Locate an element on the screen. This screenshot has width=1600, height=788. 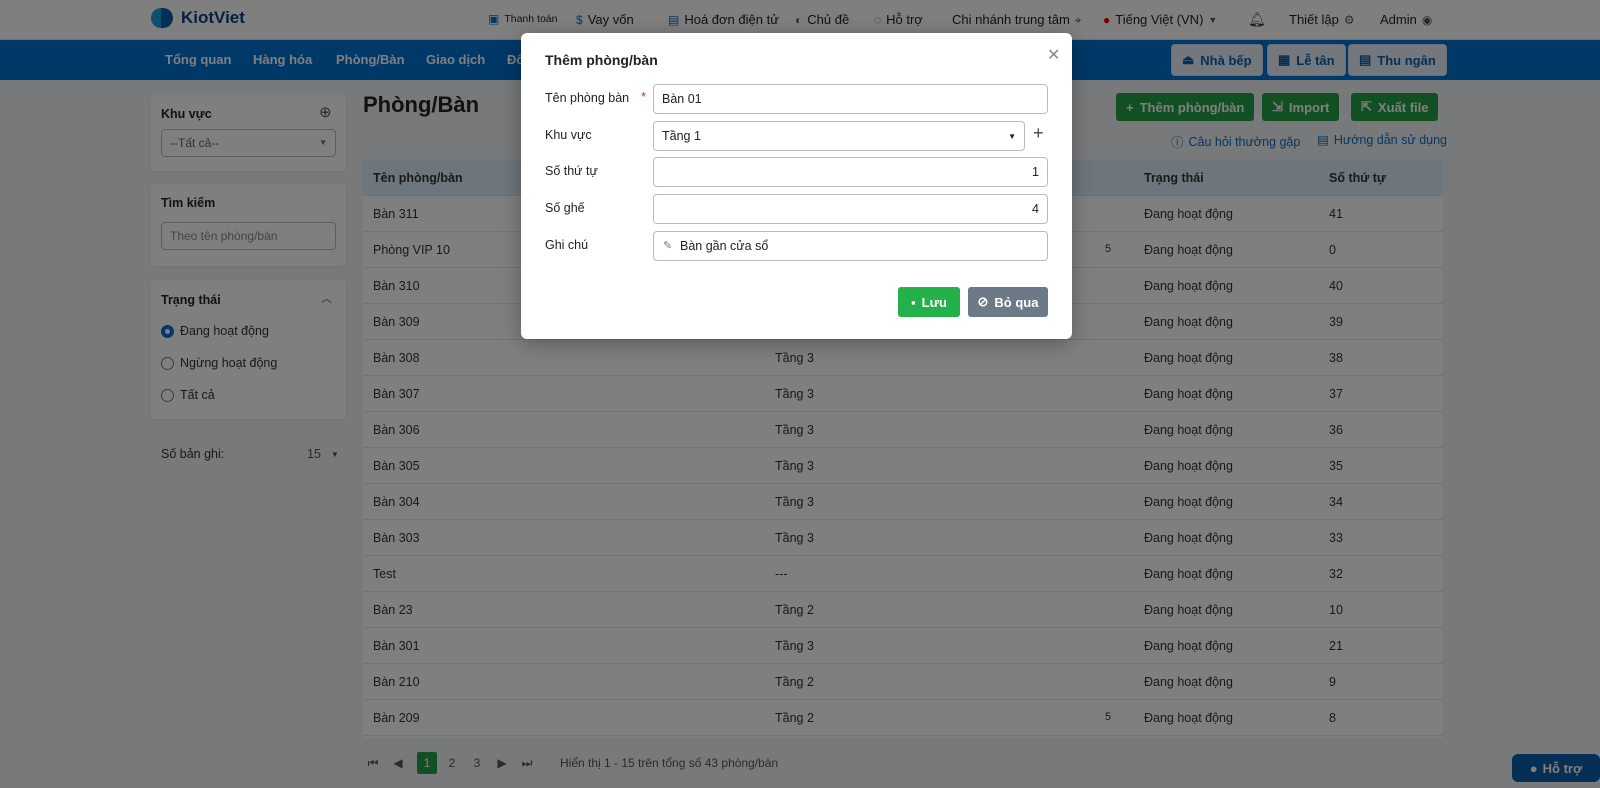
order-value: 1 is located at coordinates (1035, 172).